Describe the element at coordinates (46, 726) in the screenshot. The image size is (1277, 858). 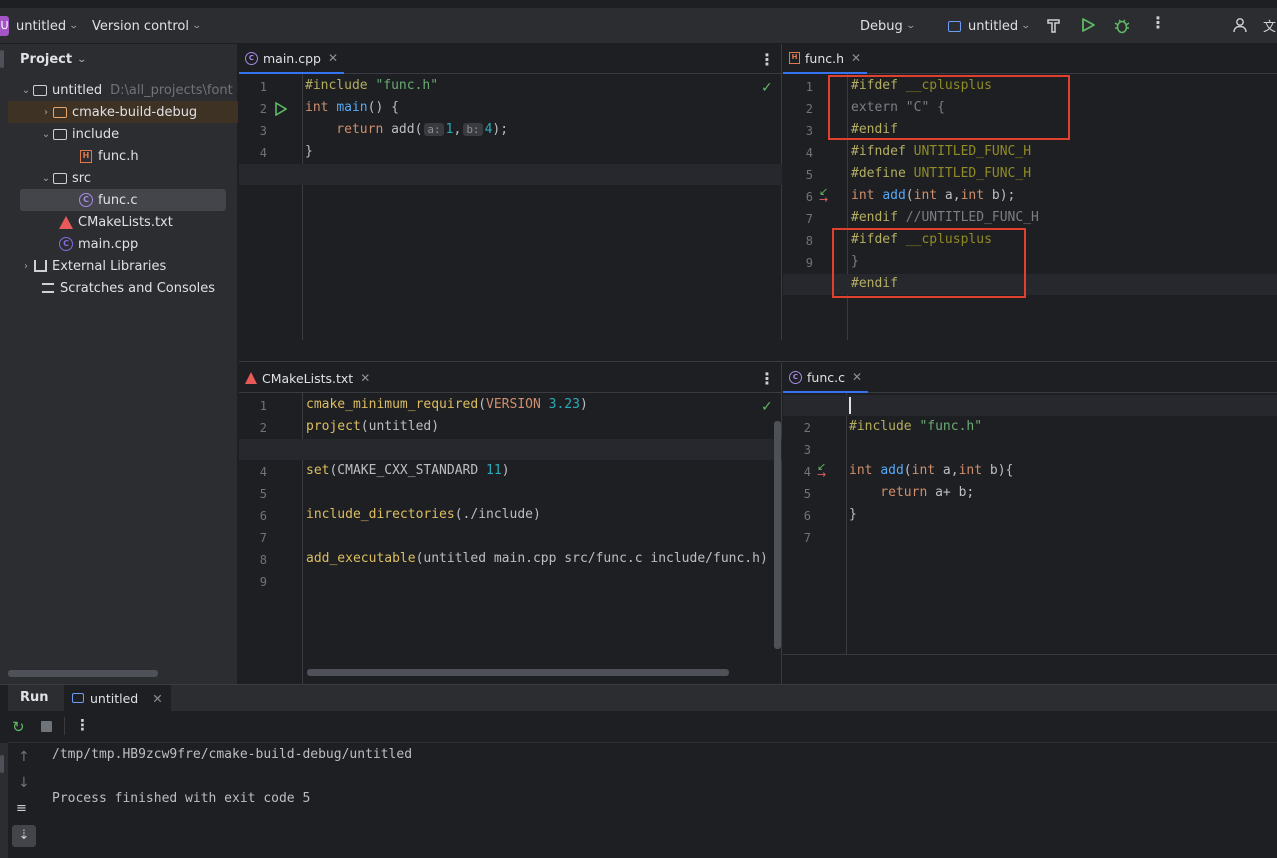
I see `stop-icon` at that location.